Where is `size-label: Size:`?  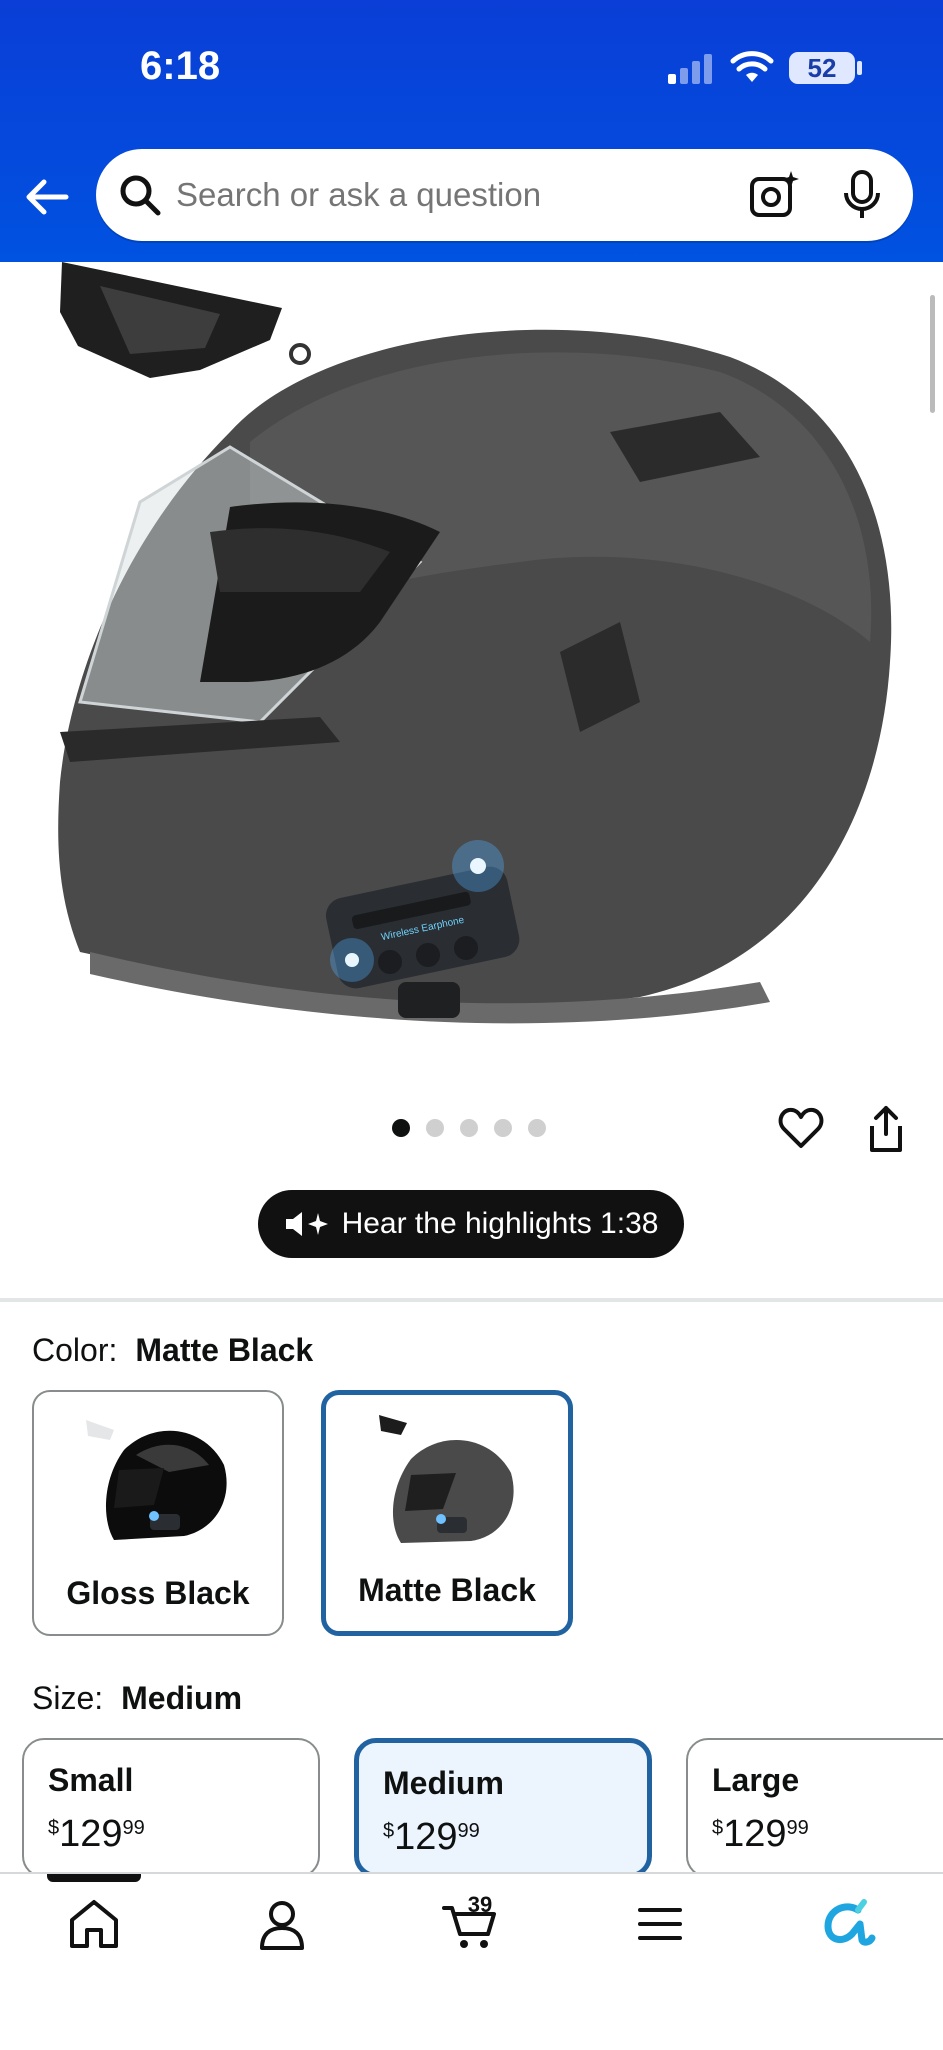 size-label: Size: is located at coordinates (68, 1698).